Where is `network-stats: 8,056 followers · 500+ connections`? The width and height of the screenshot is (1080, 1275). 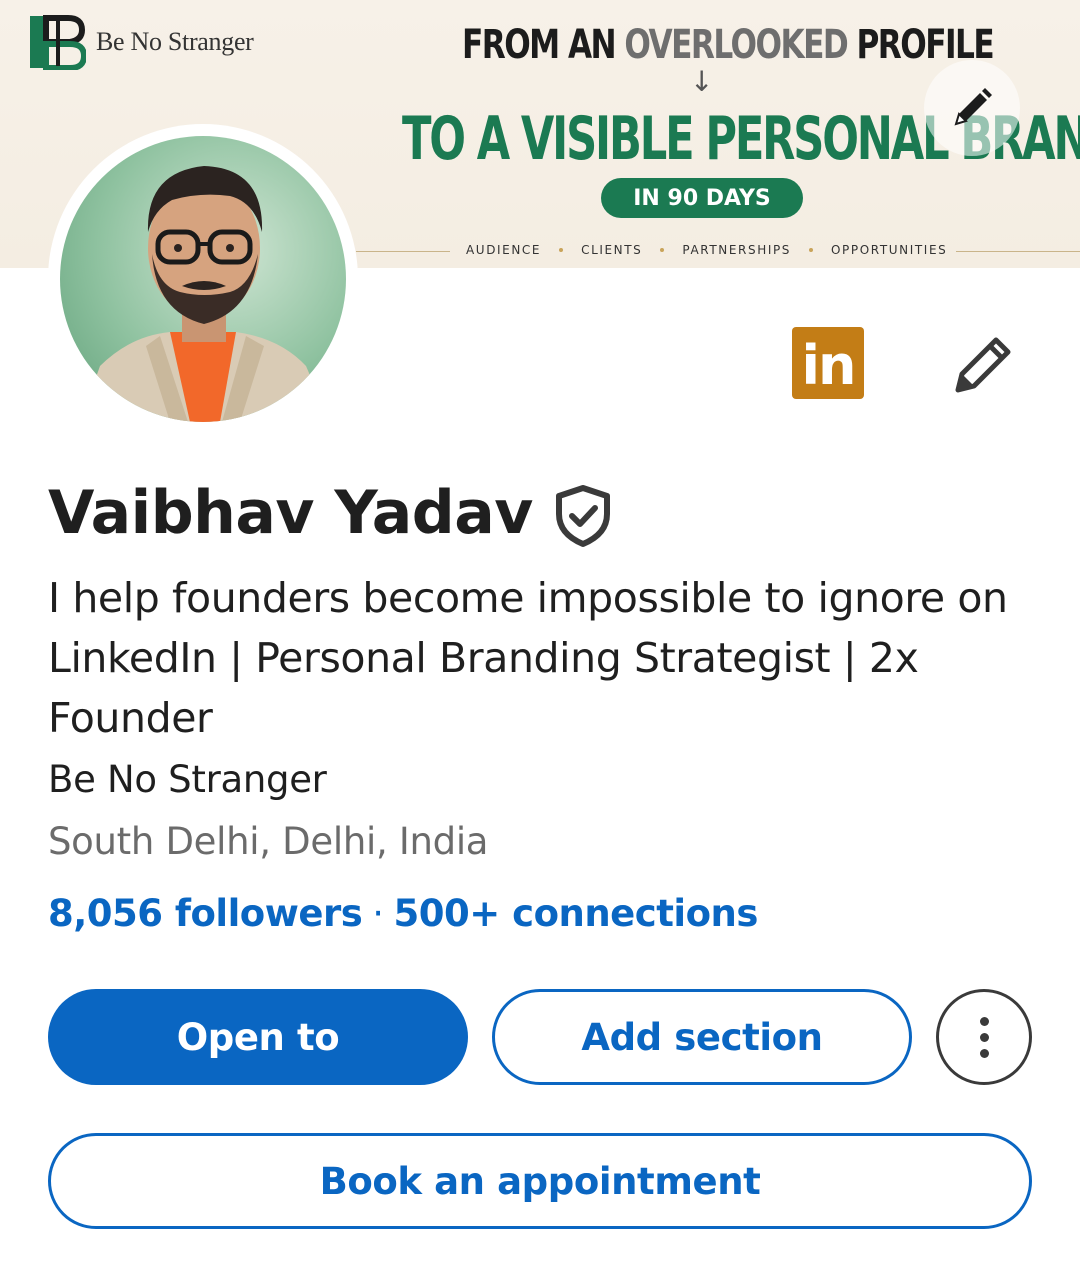 network-stats: 8,056 followers · 500+ connections is located at coordinates (403, 913).